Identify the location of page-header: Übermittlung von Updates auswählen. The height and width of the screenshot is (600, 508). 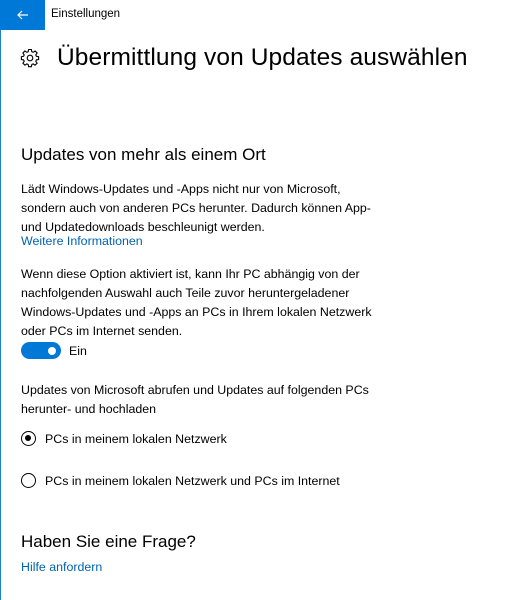
(244, 58).